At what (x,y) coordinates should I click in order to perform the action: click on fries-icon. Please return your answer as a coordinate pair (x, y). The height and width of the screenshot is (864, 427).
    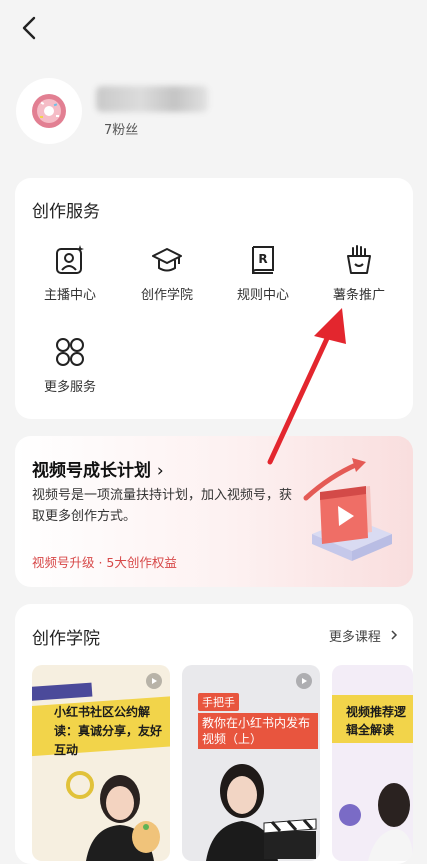
    Looking at the image, I should click on (359, 259).